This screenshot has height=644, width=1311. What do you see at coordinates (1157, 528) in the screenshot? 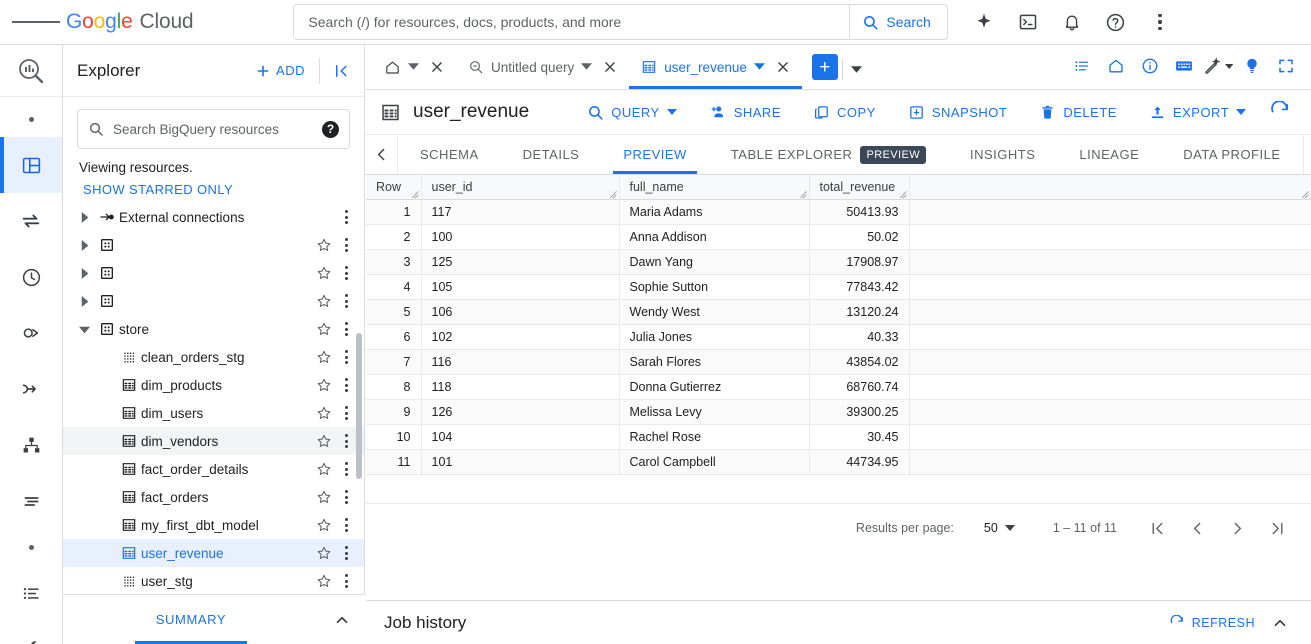
I see `first-page-icon` at bounding box center [1157, 528].